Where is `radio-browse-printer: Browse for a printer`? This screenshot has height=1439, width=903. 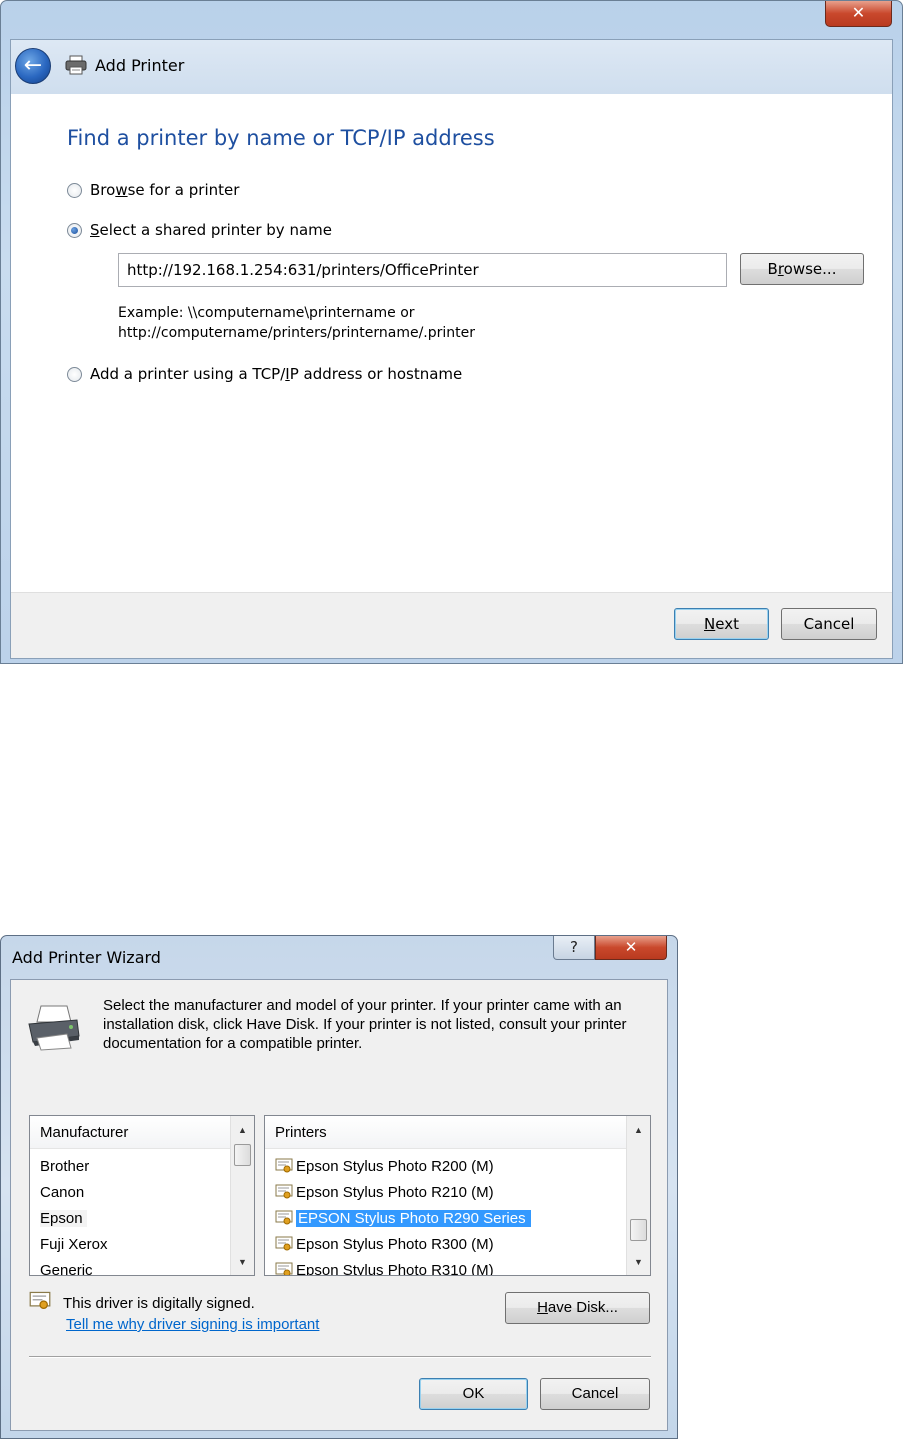
radio-browse-printer: Browse for a printer is located at coordinates (153, 190).